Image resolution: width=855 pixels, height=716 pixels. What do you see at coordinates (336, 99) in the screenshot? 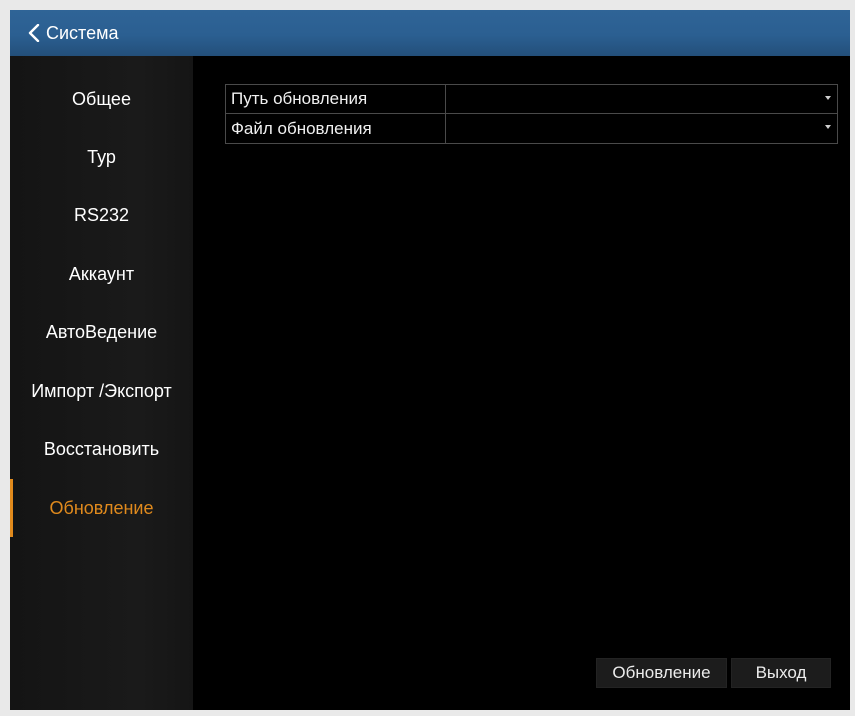
I see `update-path-label: Путь обновления` at bounding box center [336, 99].